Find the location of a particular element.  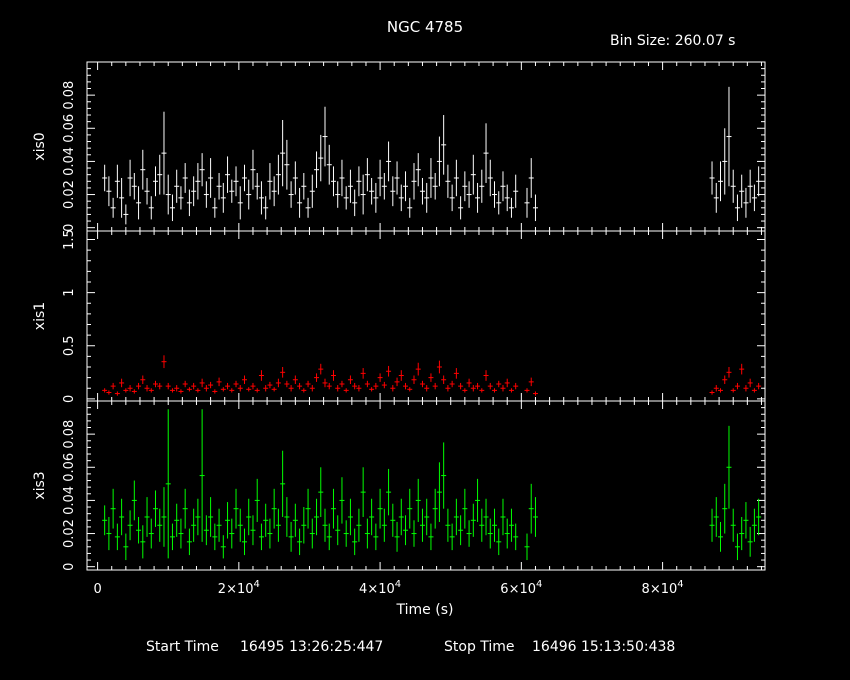

x-tick-label: 2×104 is located at coordinates (239, 588).